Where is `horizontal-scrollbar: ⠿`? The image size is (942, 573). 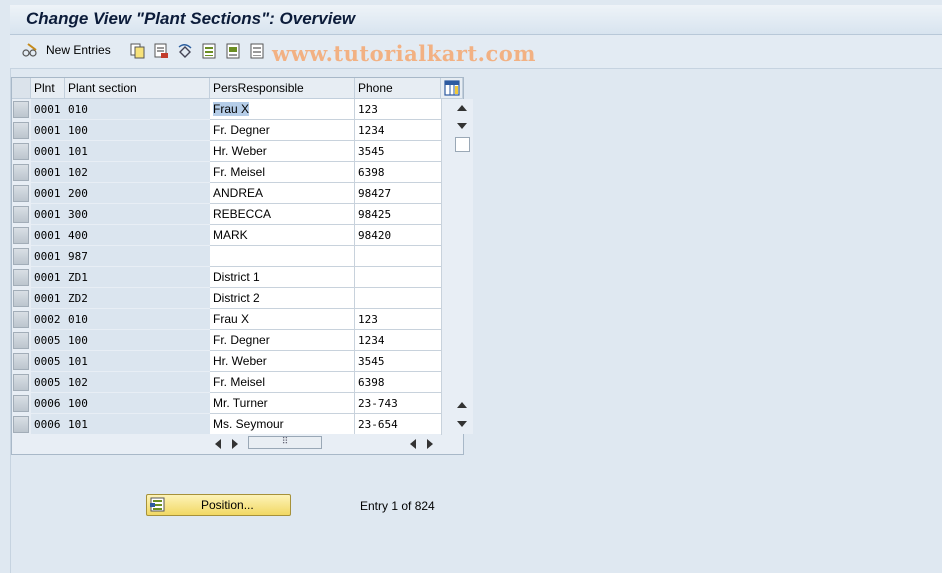
horizontal-scrollbar: ⠿ is located at coordinates (325, 443).